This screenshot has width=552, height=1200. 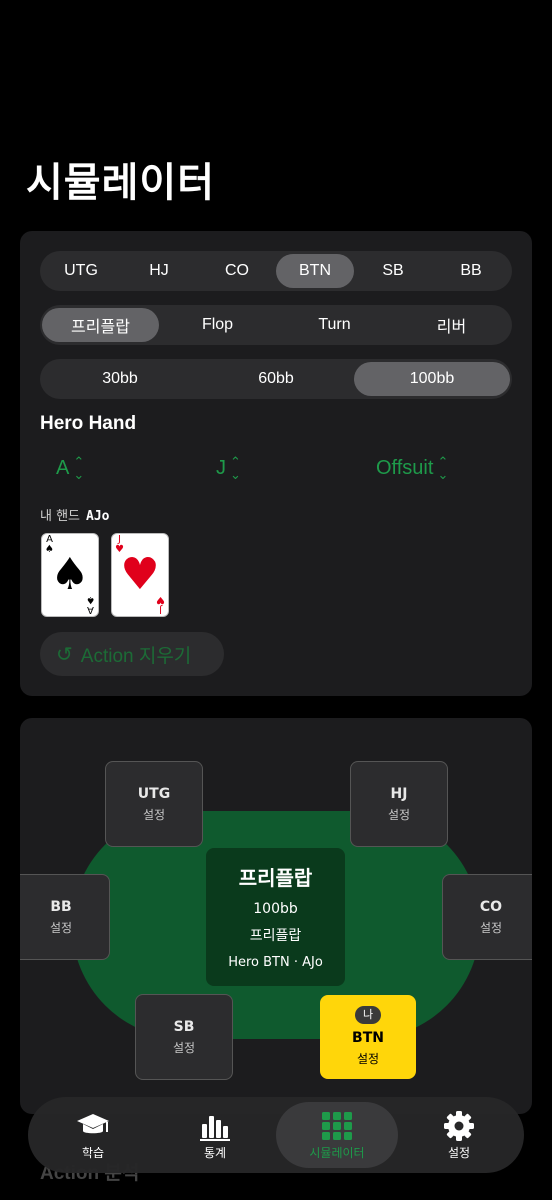 I want to click on my-hand-value: AJo, so click(x=98, y=516).